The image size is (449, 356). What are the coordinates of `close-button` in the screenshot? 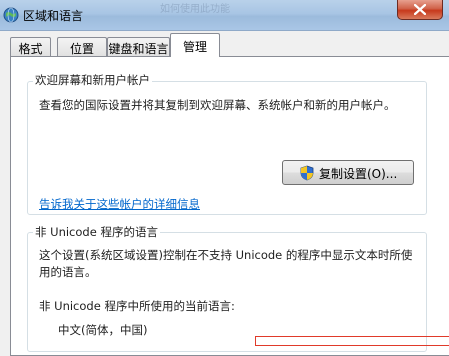 It's located at (420, 10).